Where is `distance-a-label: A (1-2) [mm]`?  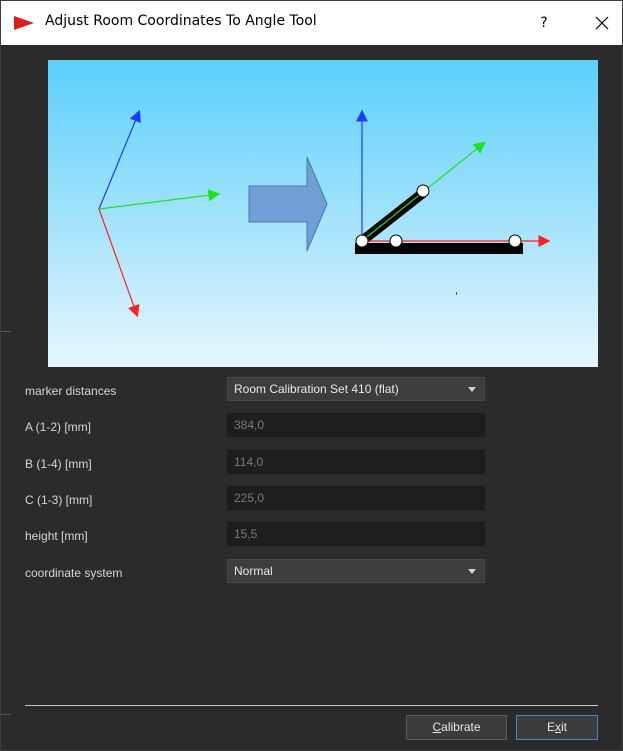 distance-a-label: A (1-2) [mm] is located at coordinates (58, 427).